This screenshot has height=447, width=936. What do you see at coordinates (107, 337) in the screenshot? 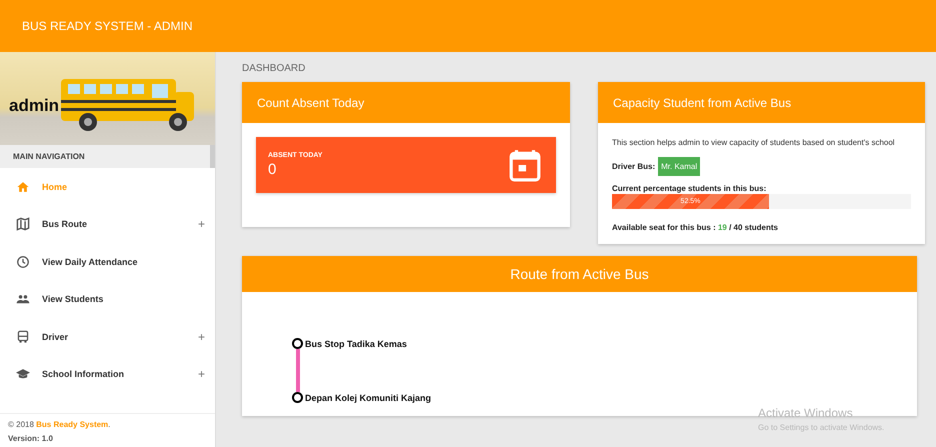
I see `nav-item: Driver +` at bounding box center [107, 337].